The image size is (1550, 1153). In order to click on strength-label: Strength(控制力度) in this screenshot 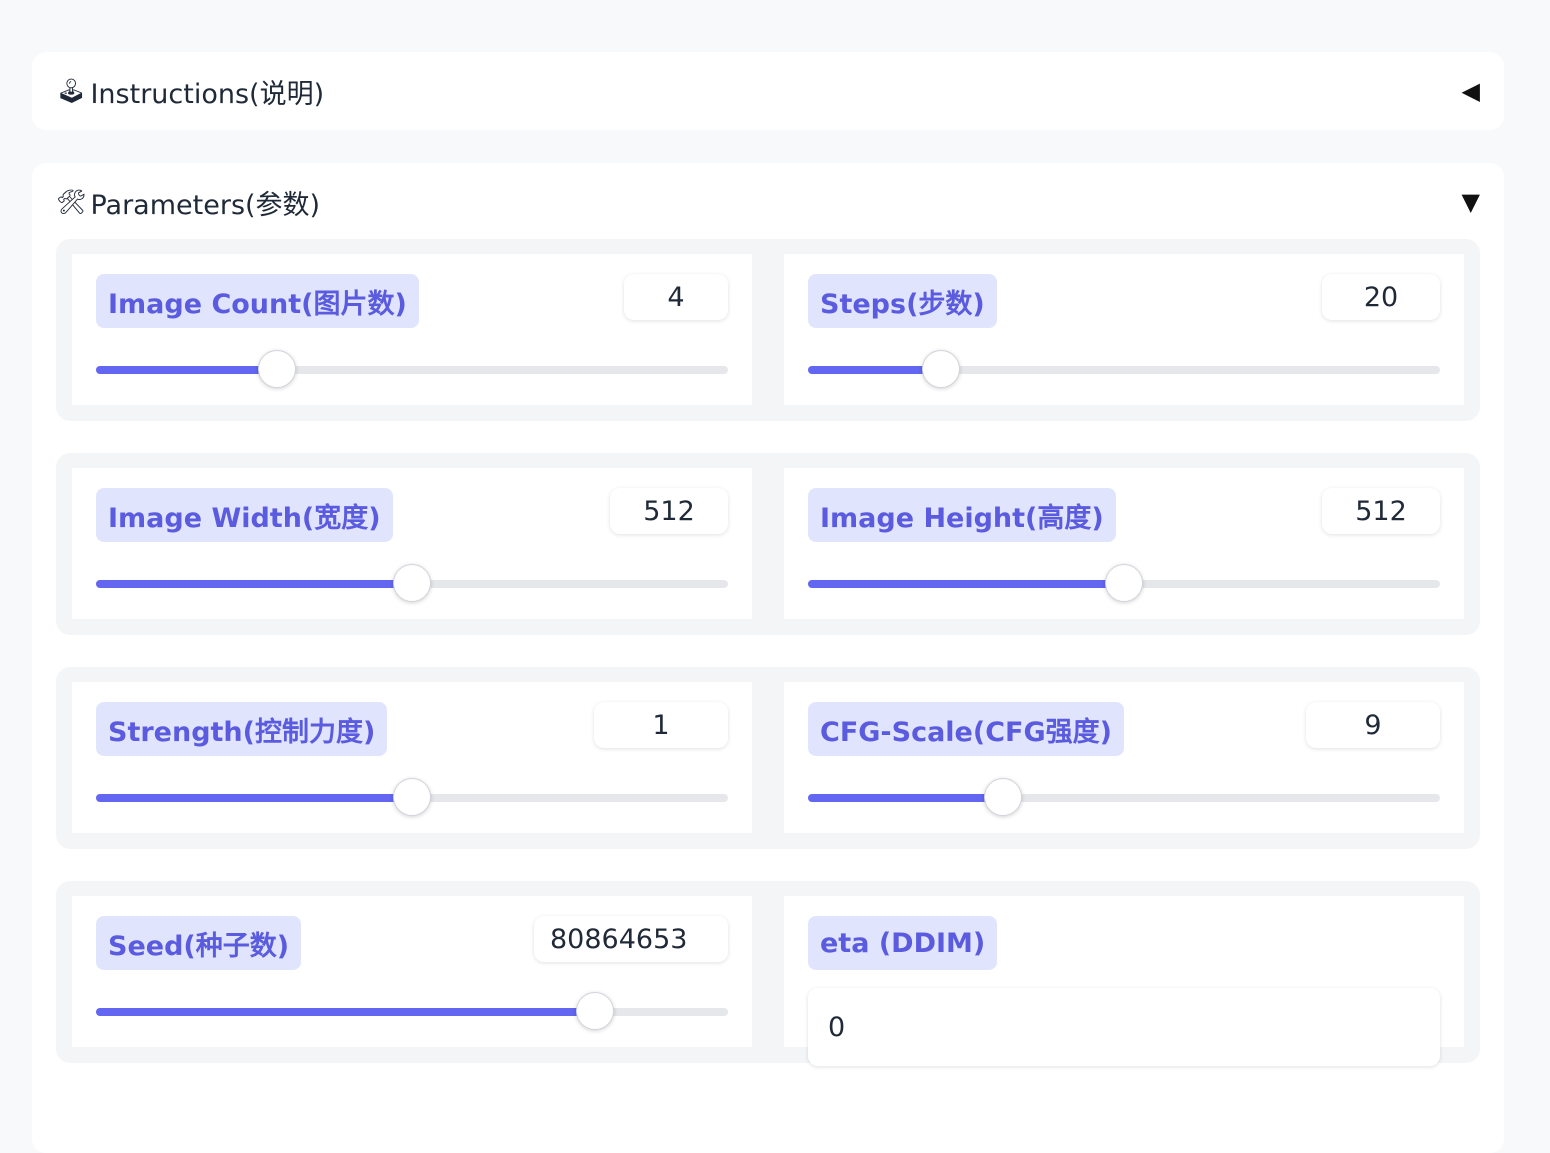, I will do `click(242, 729)`.